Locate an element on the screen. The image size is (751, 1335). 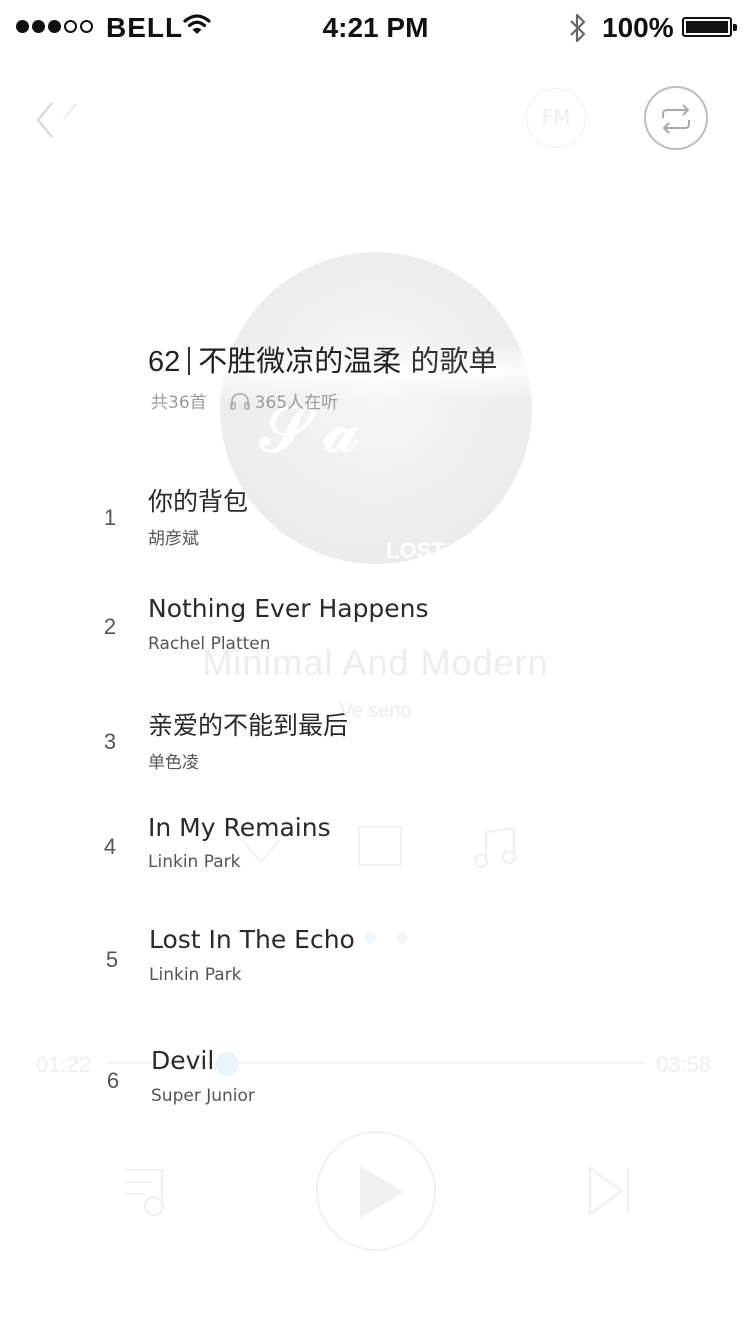
playlist-meta: 共36首 365人在听 is located at coordinates (244, 400).